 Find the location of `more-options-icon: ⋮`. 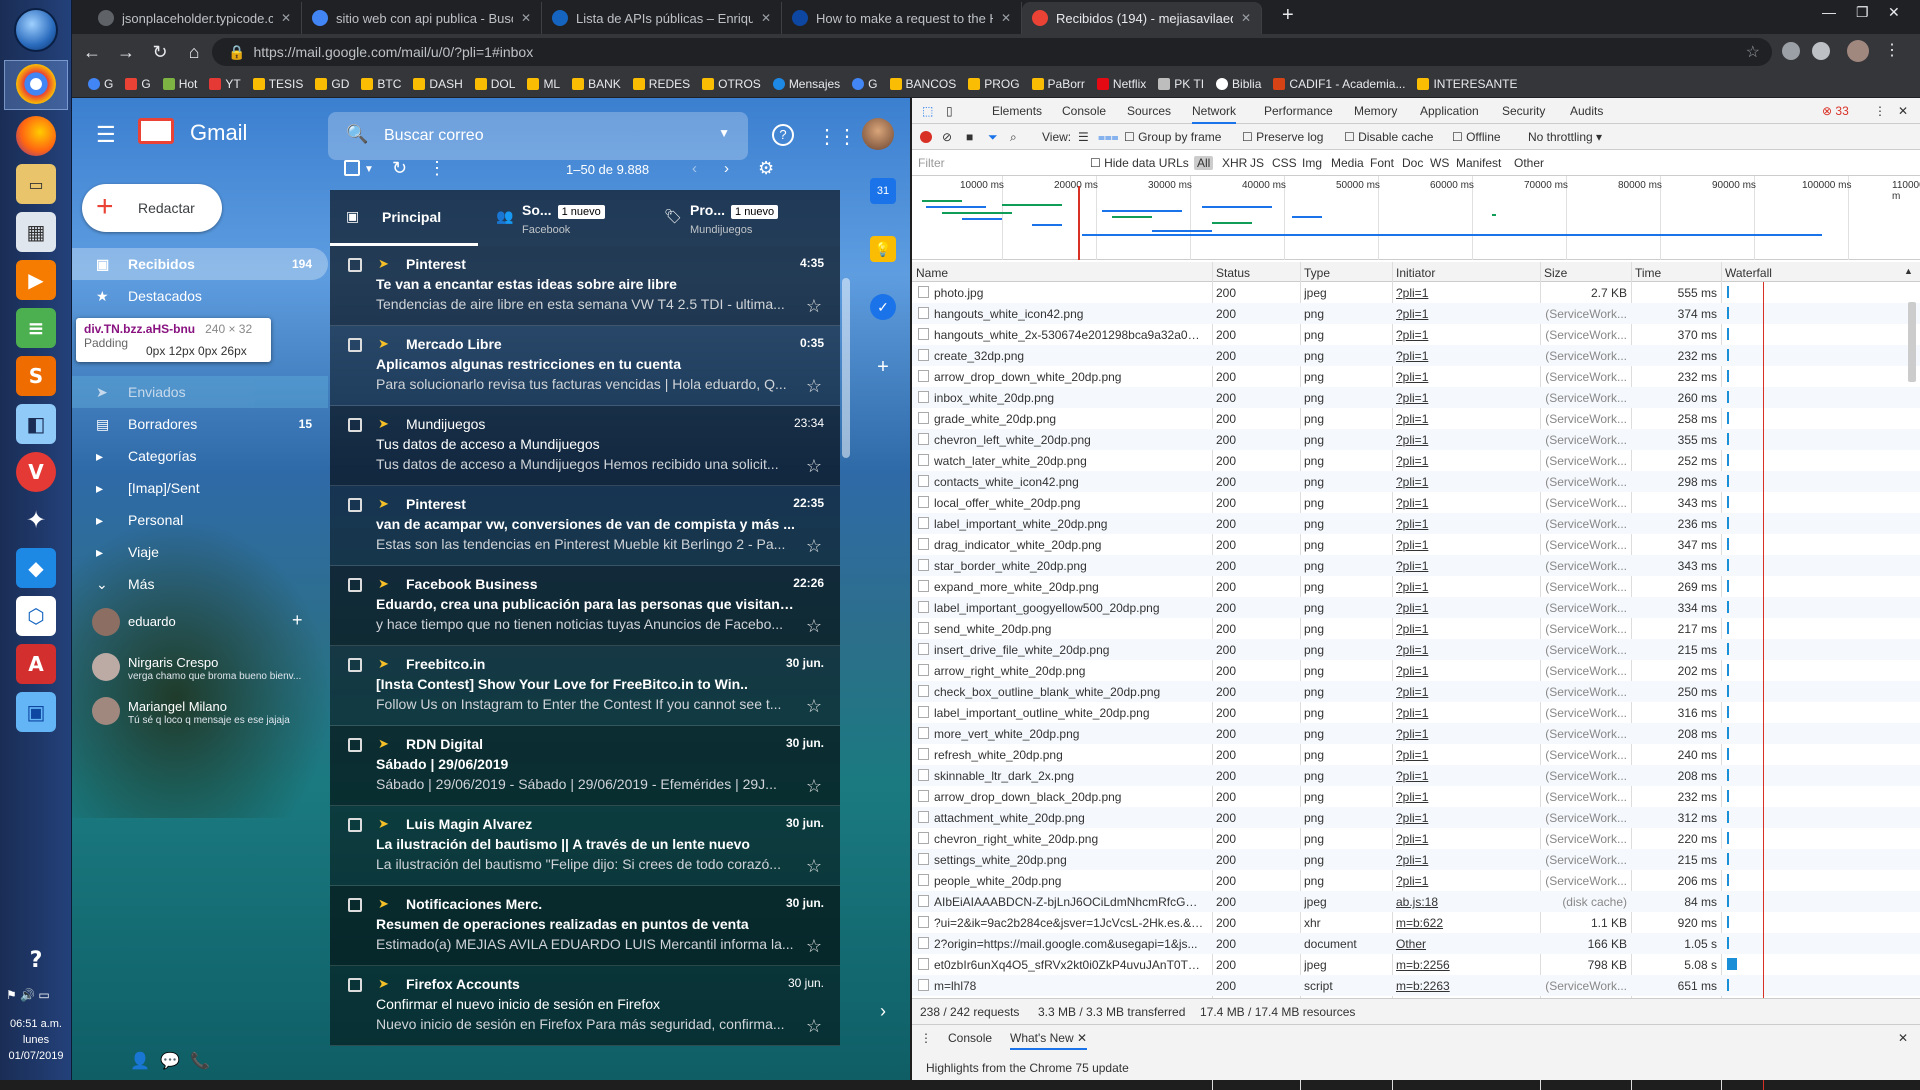

more-options-icon: ⋮ is located at coordinates (437, 168).